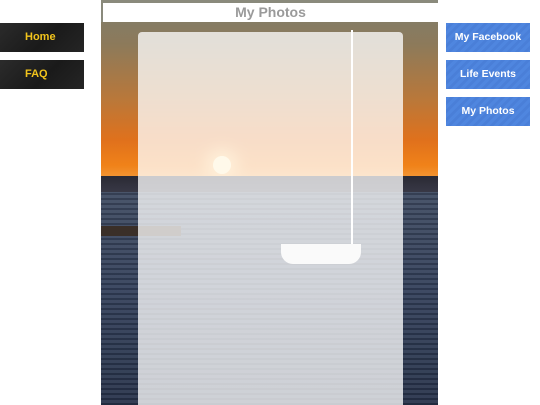  I want to click on nav-my-facebook-button: My Facebook, so click(488, 37).